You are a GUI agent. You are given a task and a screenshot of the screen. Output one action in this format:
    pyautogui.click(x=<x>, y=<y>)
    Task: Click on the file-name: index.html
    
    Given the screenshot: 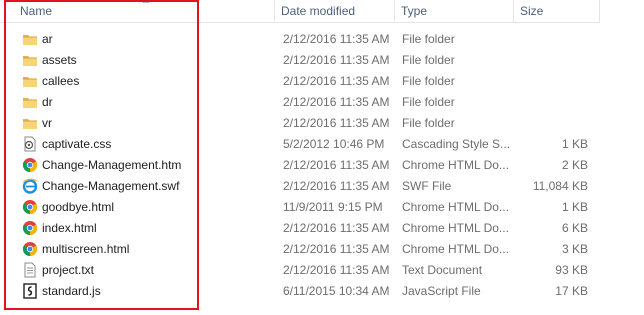 What is the action you would take?
    pyautogui.click(x=69, y=228)
    